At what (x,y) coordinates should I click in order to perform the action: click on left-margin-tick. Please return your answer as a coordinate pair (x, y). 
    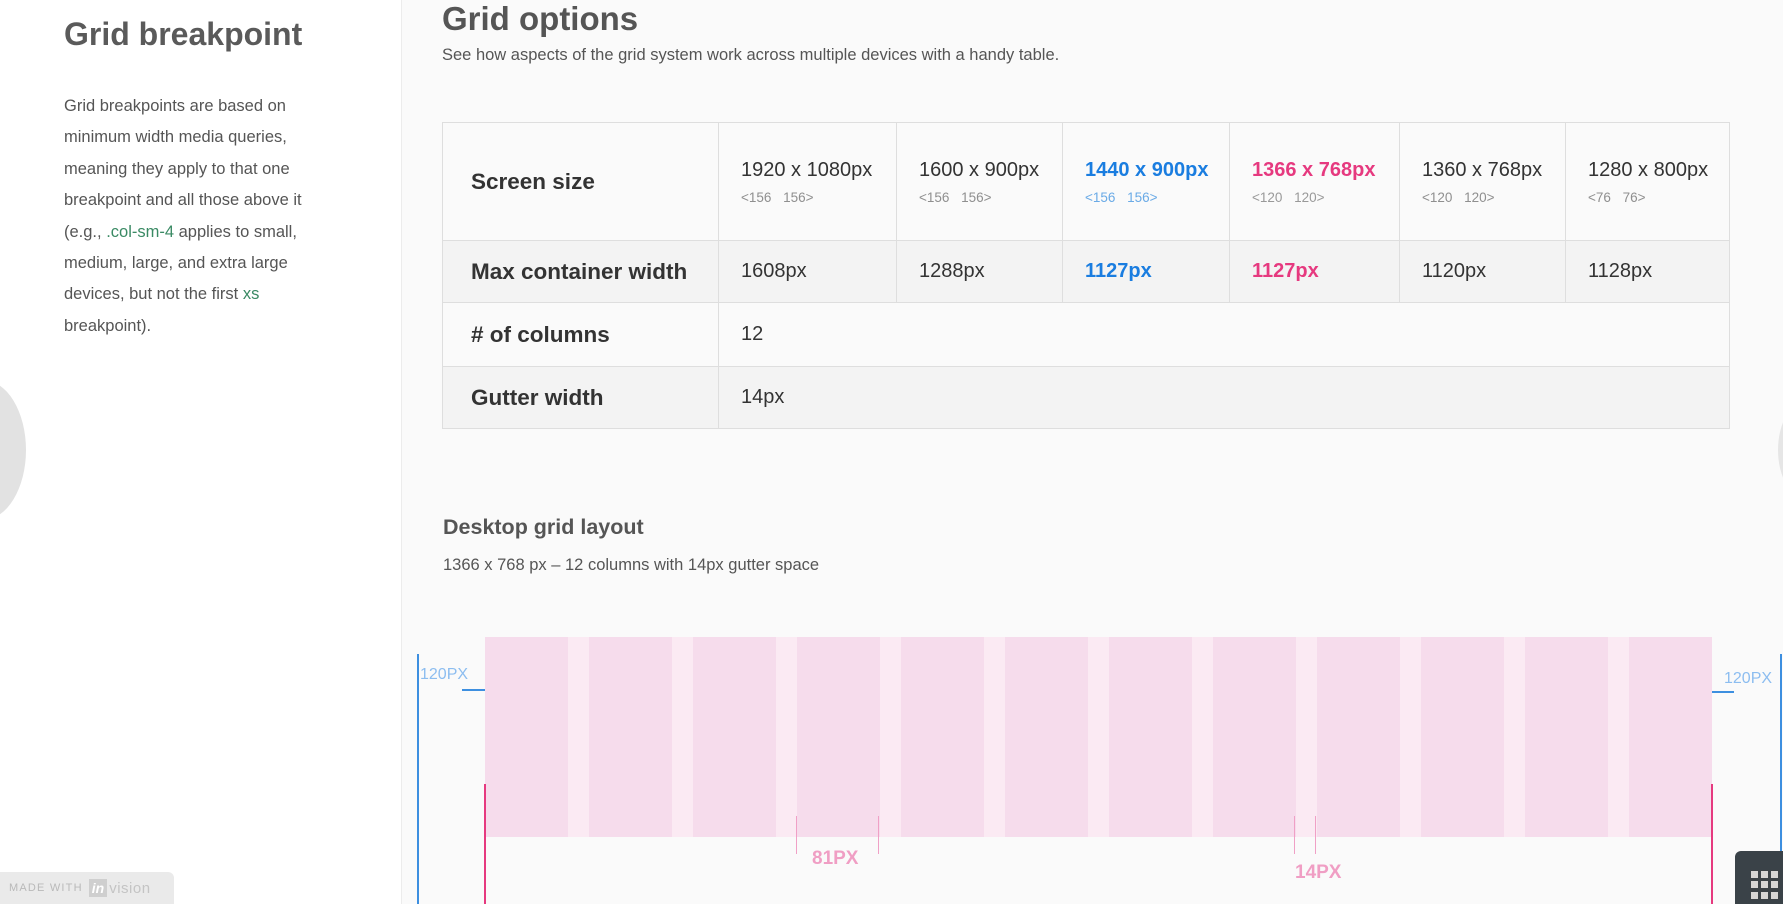
    Looking at the image, I should click on (473, 690).